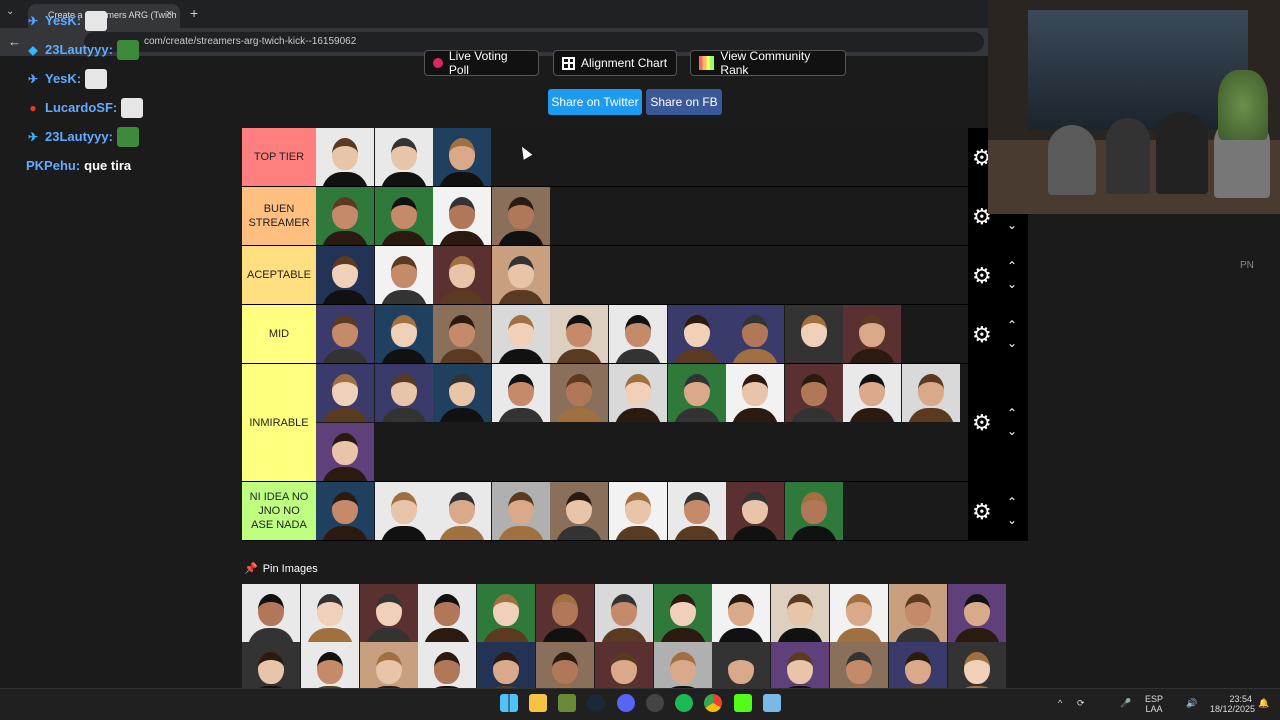 Image resolution: width=1280 pixels, height=720 pixels. Describe the element at coordinates (1232, 704) in the screenshot. I see `clock: 23:54 18/12/2025` at that location.